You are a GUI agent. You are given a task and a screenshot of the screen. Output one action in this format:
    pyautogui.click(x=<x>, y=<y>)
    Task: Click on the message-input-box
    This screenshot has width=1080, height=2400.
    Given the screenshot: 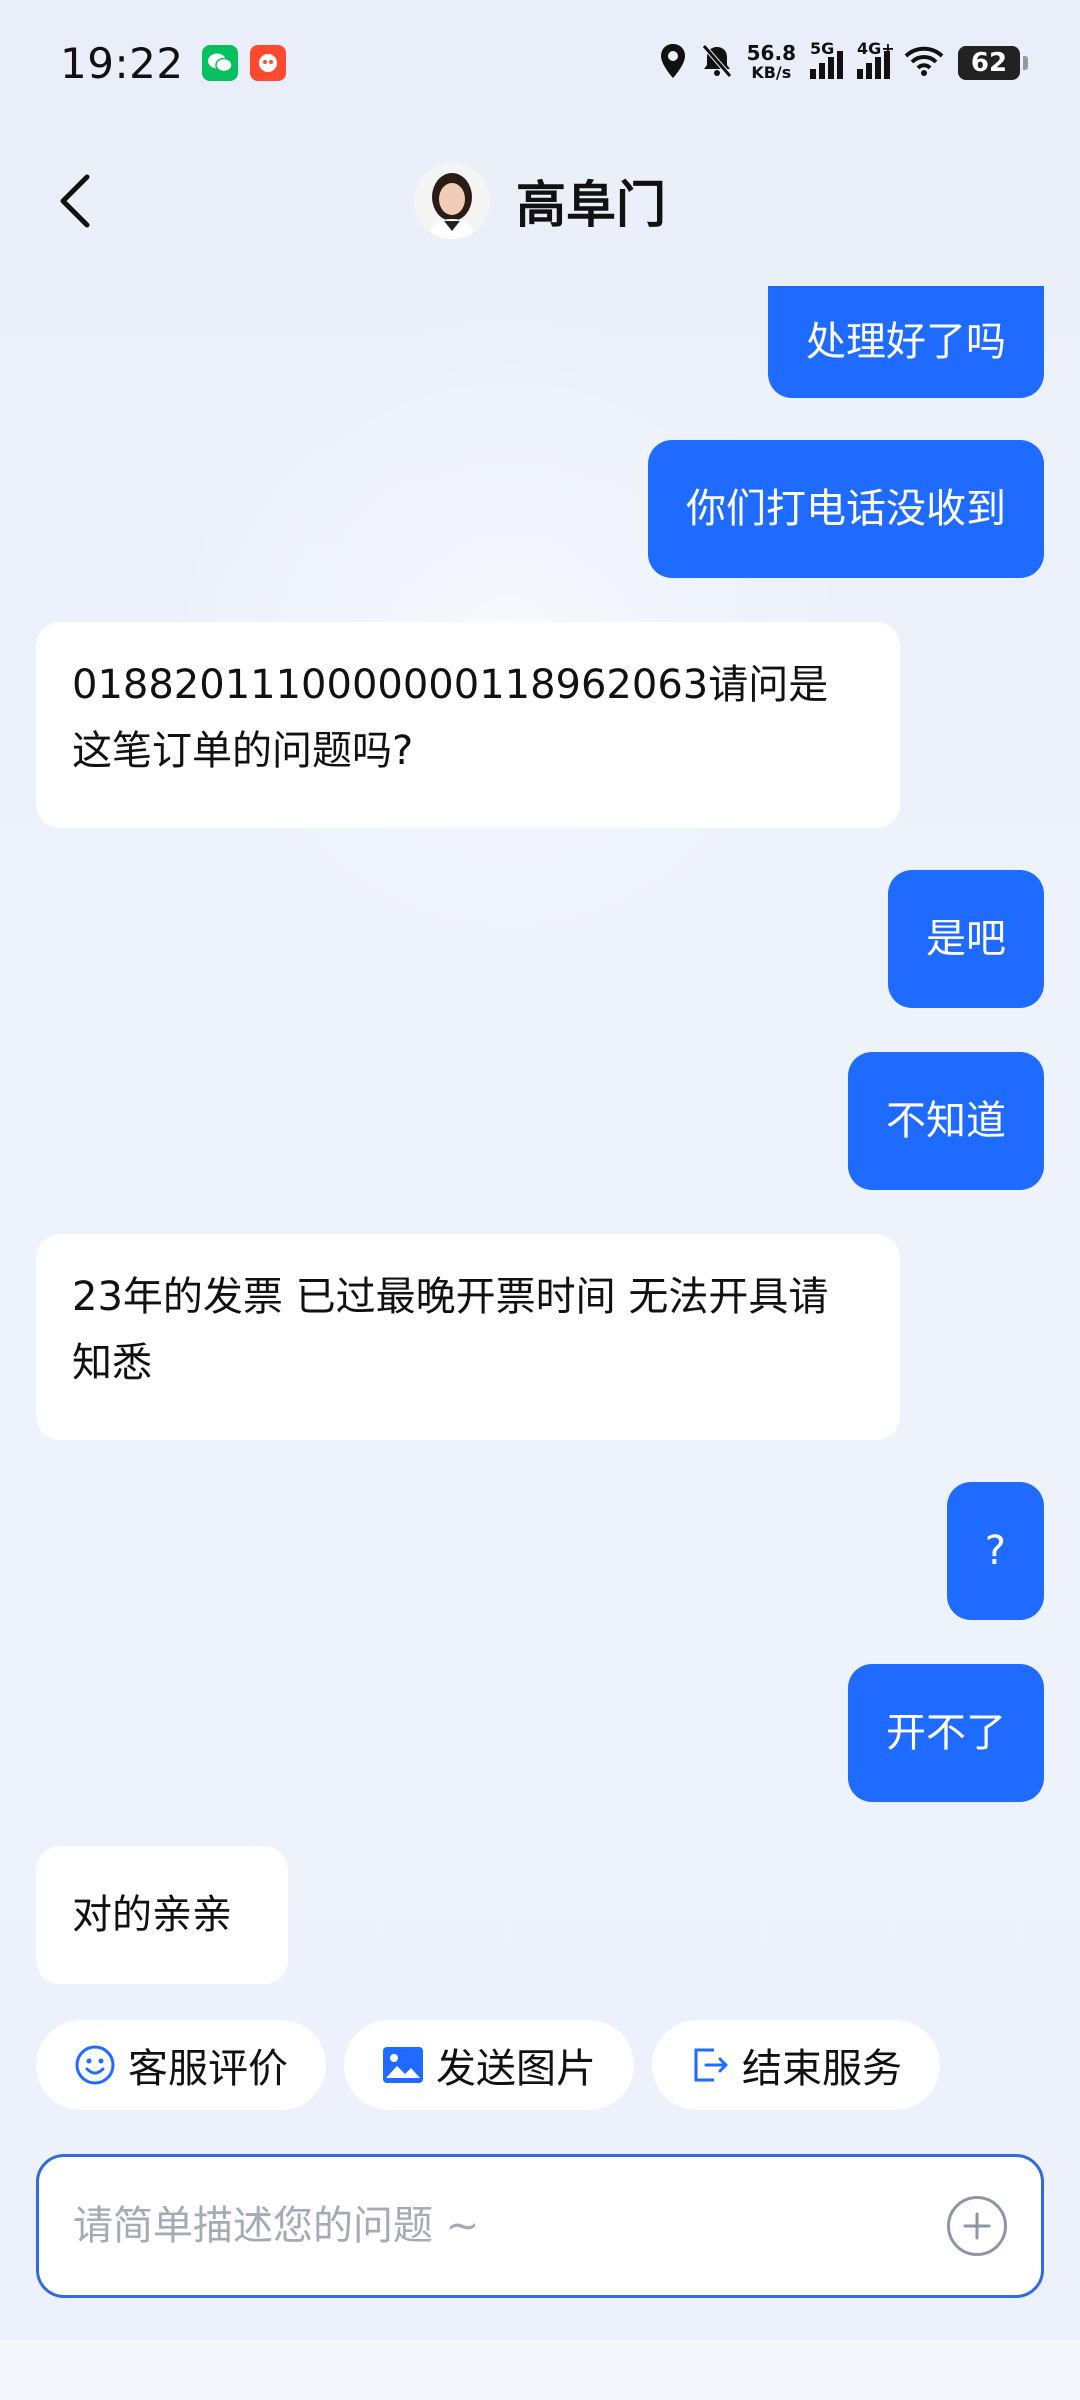 What is the action you would take?
    pyautogui.click(x=540, y=2226)
    